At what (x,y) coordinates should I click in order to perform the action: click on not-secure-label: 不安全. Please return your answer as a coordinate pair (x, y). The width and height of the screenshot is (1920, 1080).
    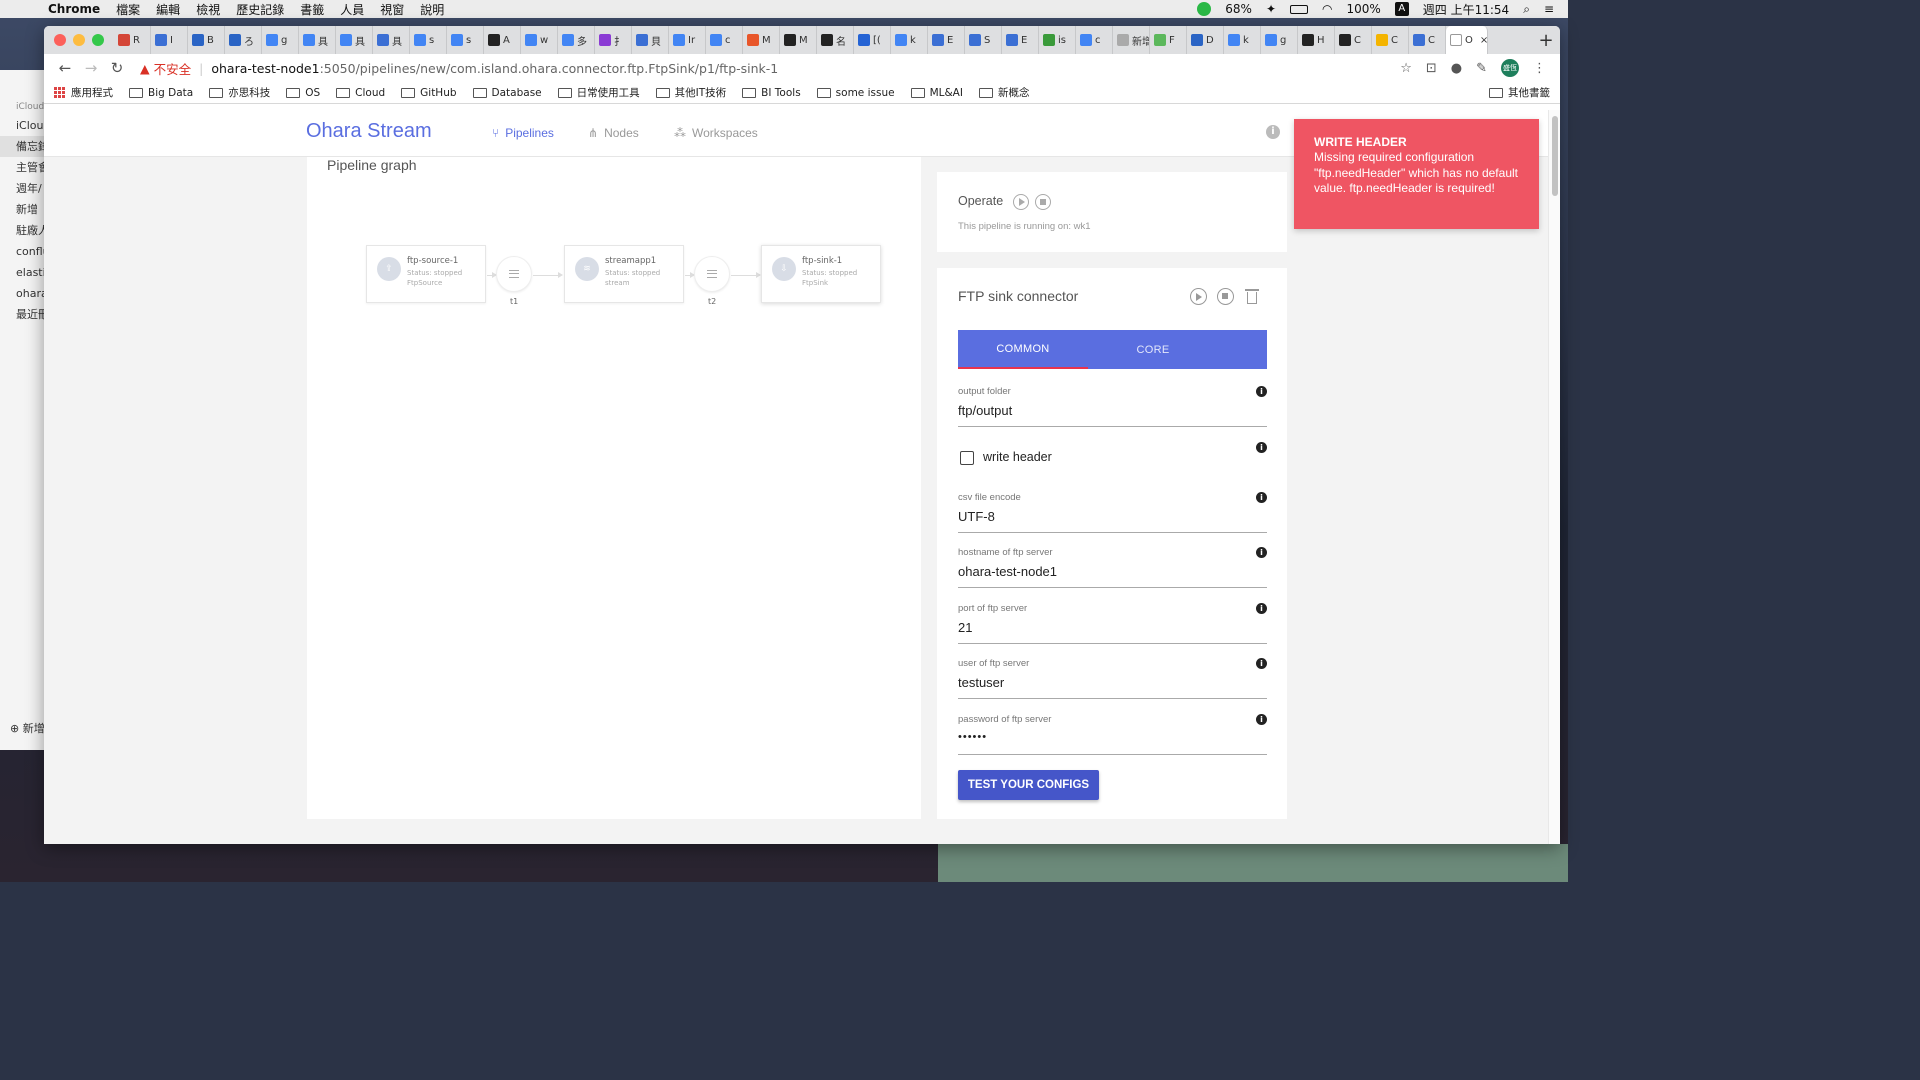
    Looking at the image, I should click on (173, 68).